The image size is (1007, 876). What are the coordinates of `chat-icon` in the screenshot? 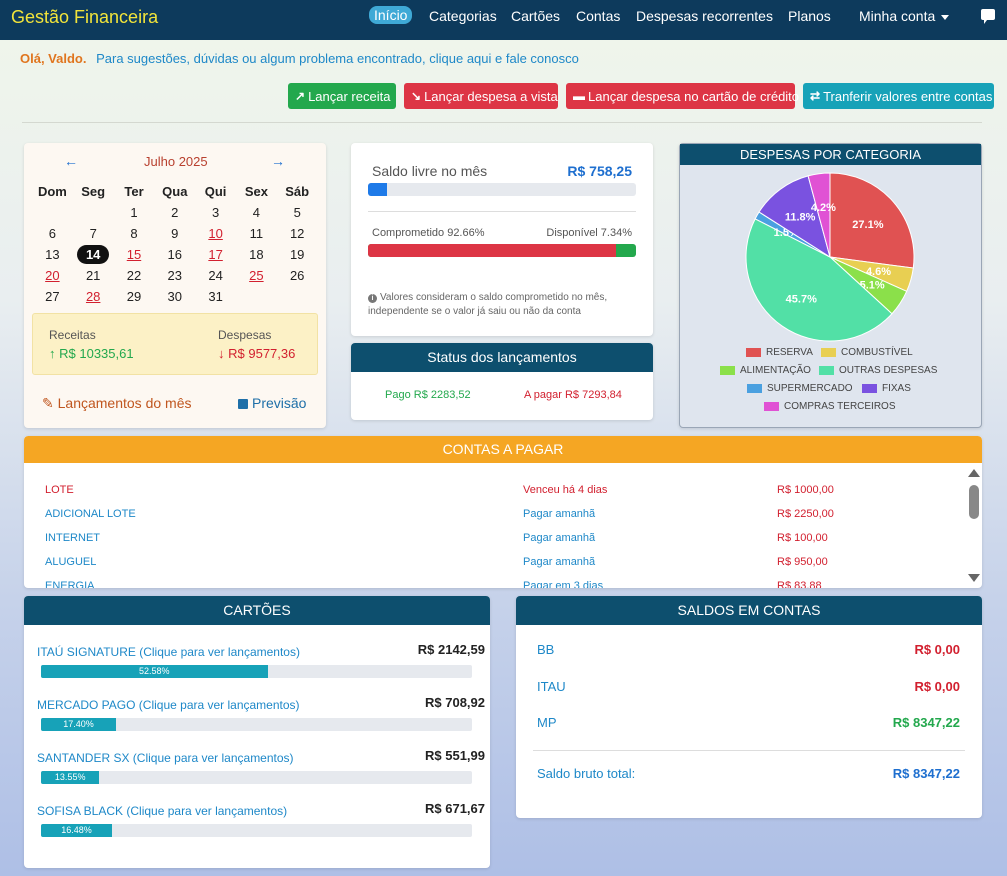 It's located at (988, 16).